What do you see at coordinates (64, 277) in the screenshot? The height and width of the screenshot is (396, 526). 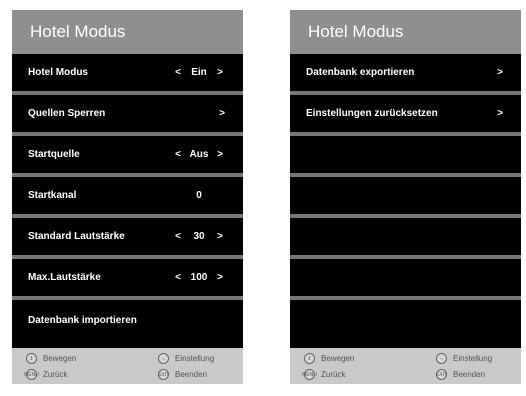 I see `menu-item-label: Max.Lautstärke` at bounding box center [64, 277].